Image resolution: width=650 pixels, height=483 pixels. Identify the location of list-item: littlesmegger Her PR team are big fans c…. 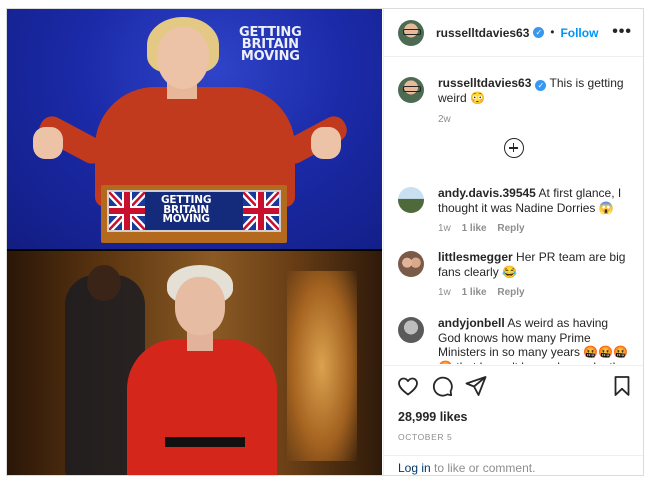
(518, 275).